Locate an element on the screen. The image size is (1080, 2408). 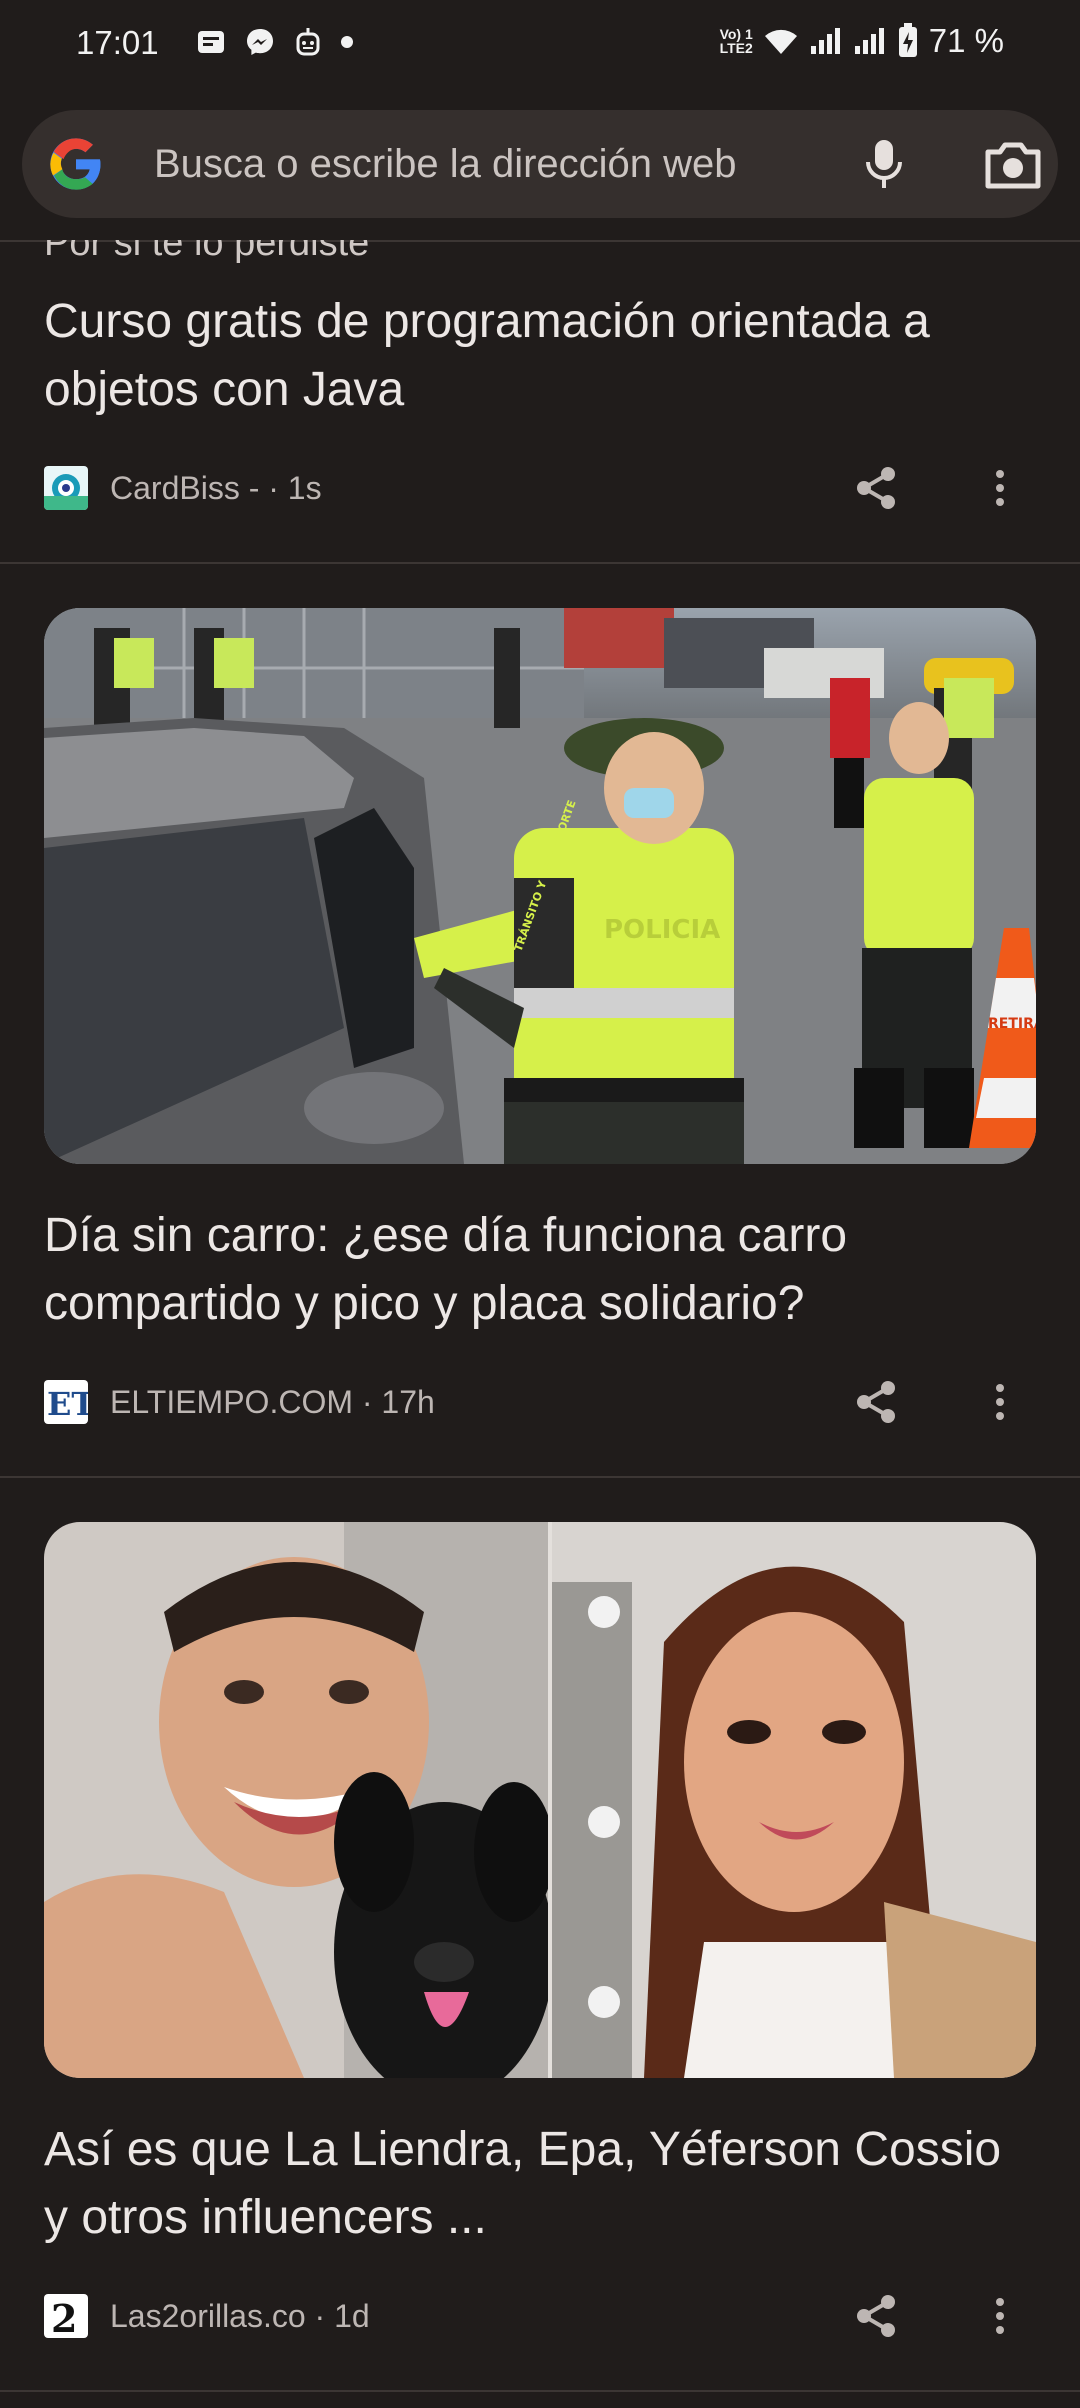
status-bar: 17:01 Vo) 1 LTE2 71 % is located at coordinates (540, 45).